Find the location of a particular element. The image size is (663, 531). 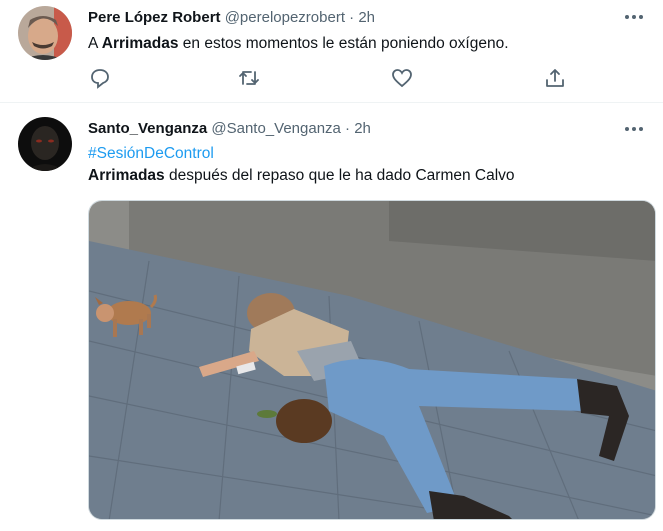

user-handle: @perelopezrobert is located at coordinates (285, 17).